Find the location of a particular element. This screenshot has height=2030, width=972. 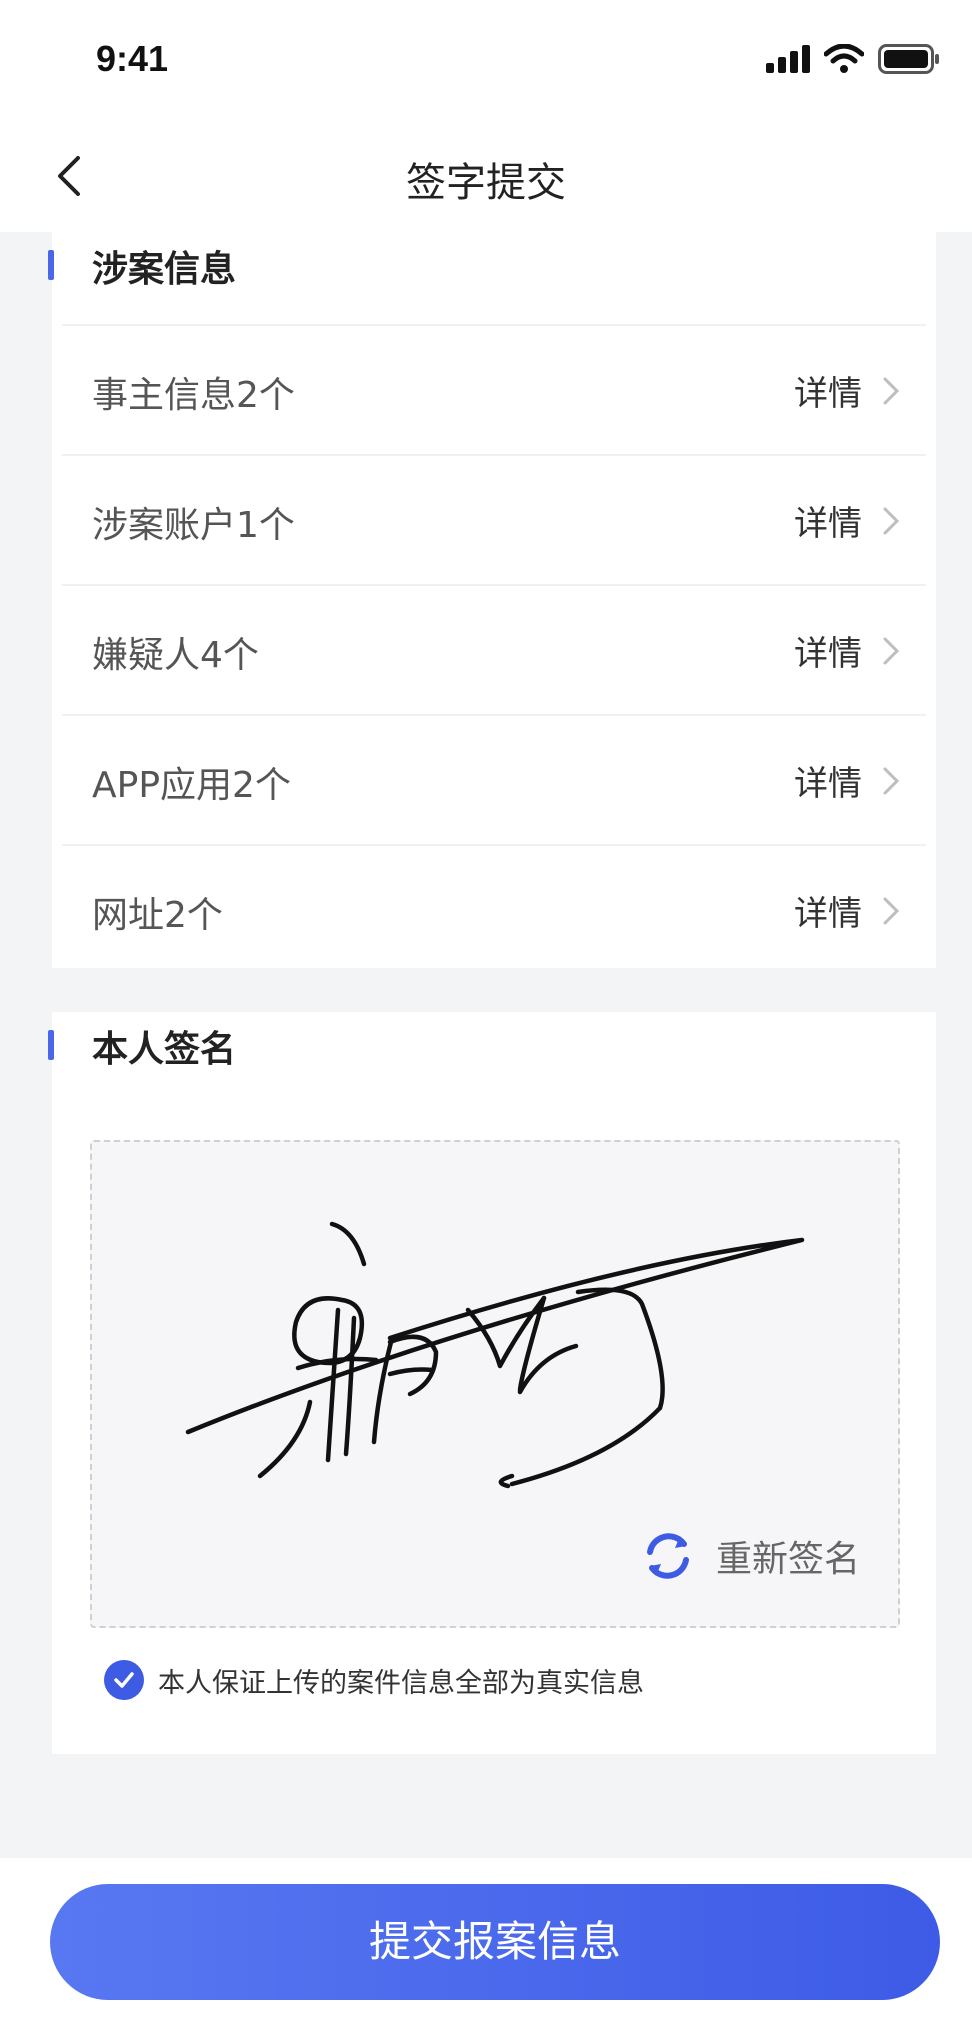

involved-section-header: 涉案信息 is located at coordinates (492, 278).